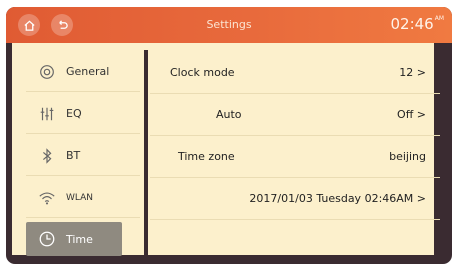  What do you see at coordinates (47, 239) in the screenshot?
I see `clock-icon` at bounding box center [47, 239].